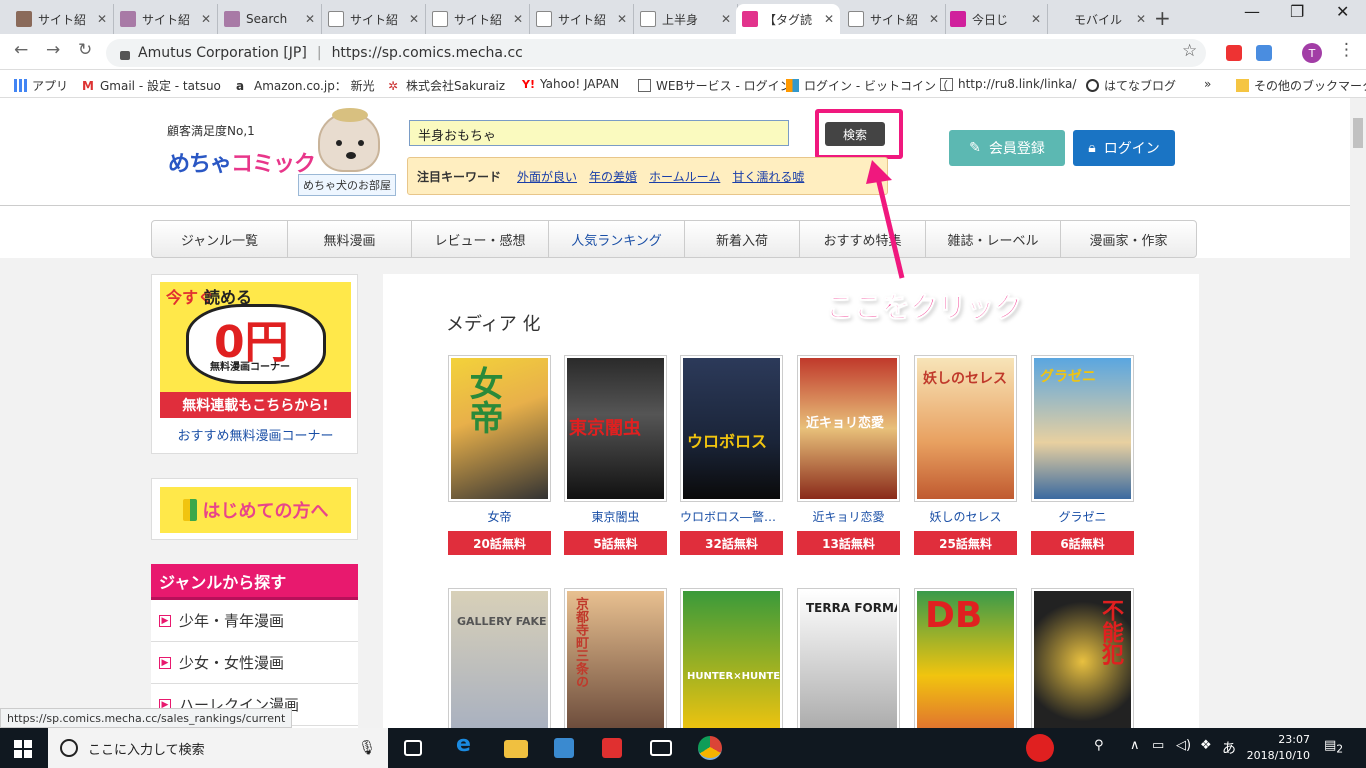  What do you see at coordinates (446, 85) in the screenshot?
I see `bookmark-item: ✲ 株式会社Sakuraiz` at bounding box center [446, 85].